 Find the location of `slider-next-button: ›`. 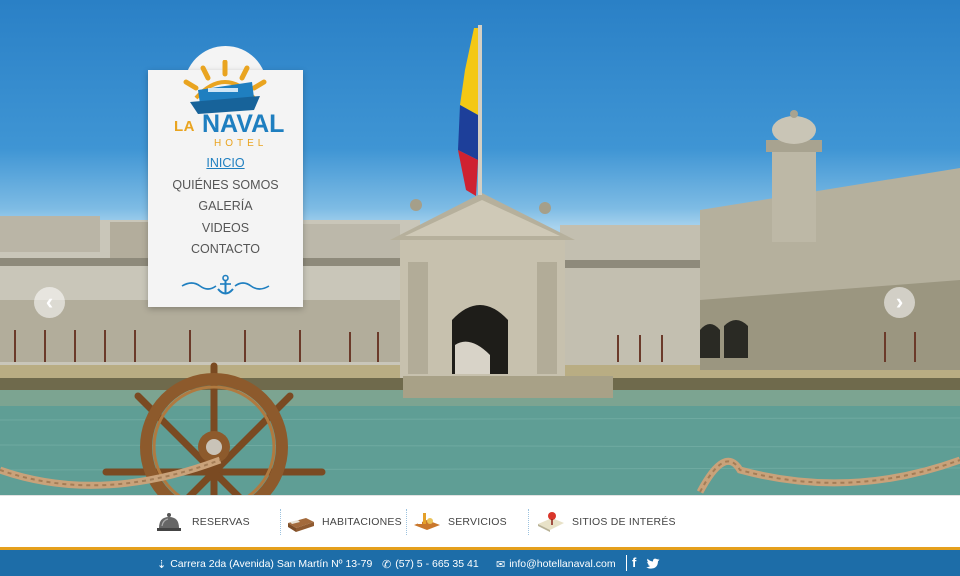

slider-next-button: › is located at coordinates (899, 302).